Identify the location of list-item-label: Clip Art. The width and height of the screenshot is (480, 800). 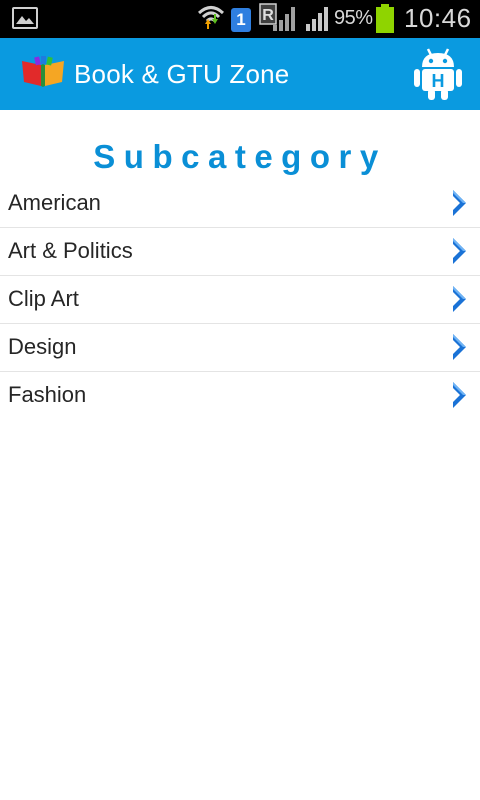
(43, 298).